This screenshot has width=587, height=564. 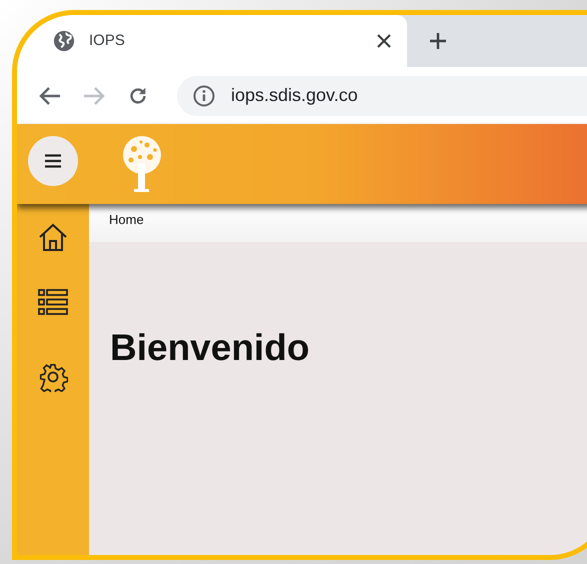 What do you see at coordinates (212, 41) in the screenshot?
I see `browser-tab: IOPS` at bounding box center [212, 41].